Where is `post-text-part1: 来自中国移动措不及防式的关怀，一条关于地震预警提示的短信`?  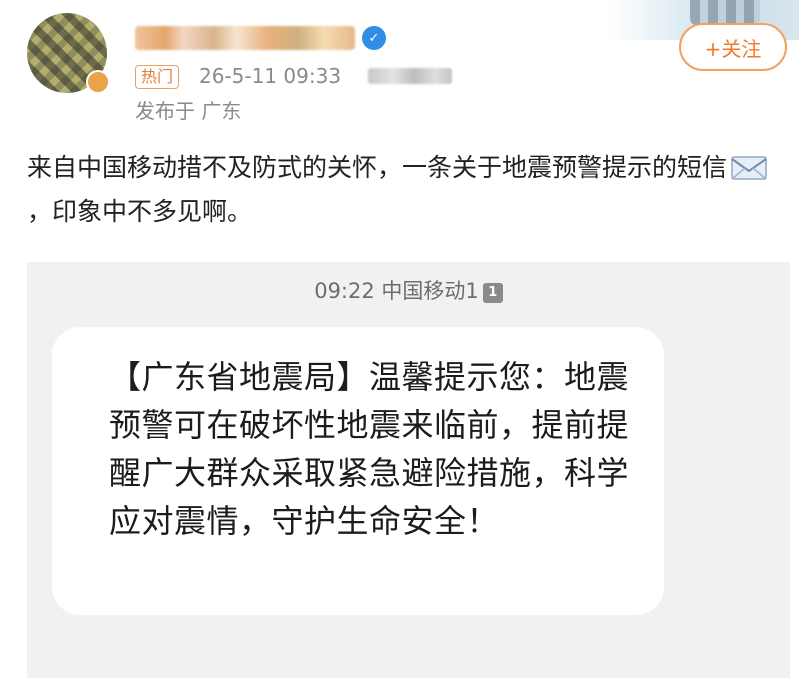 post-text-part1: 来自中国移动措不及防式的关怀，一条关于地震预警提示的短信 is located at coordinates (377, 167).